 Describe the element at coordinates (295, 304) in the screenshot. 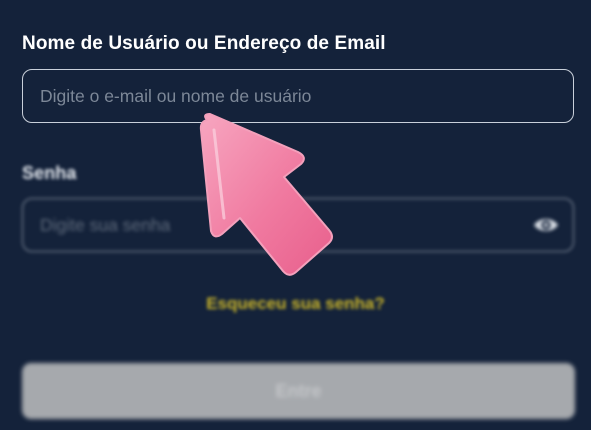

I see `forgot-password-link: Esqueceu sua senha?` at that location.